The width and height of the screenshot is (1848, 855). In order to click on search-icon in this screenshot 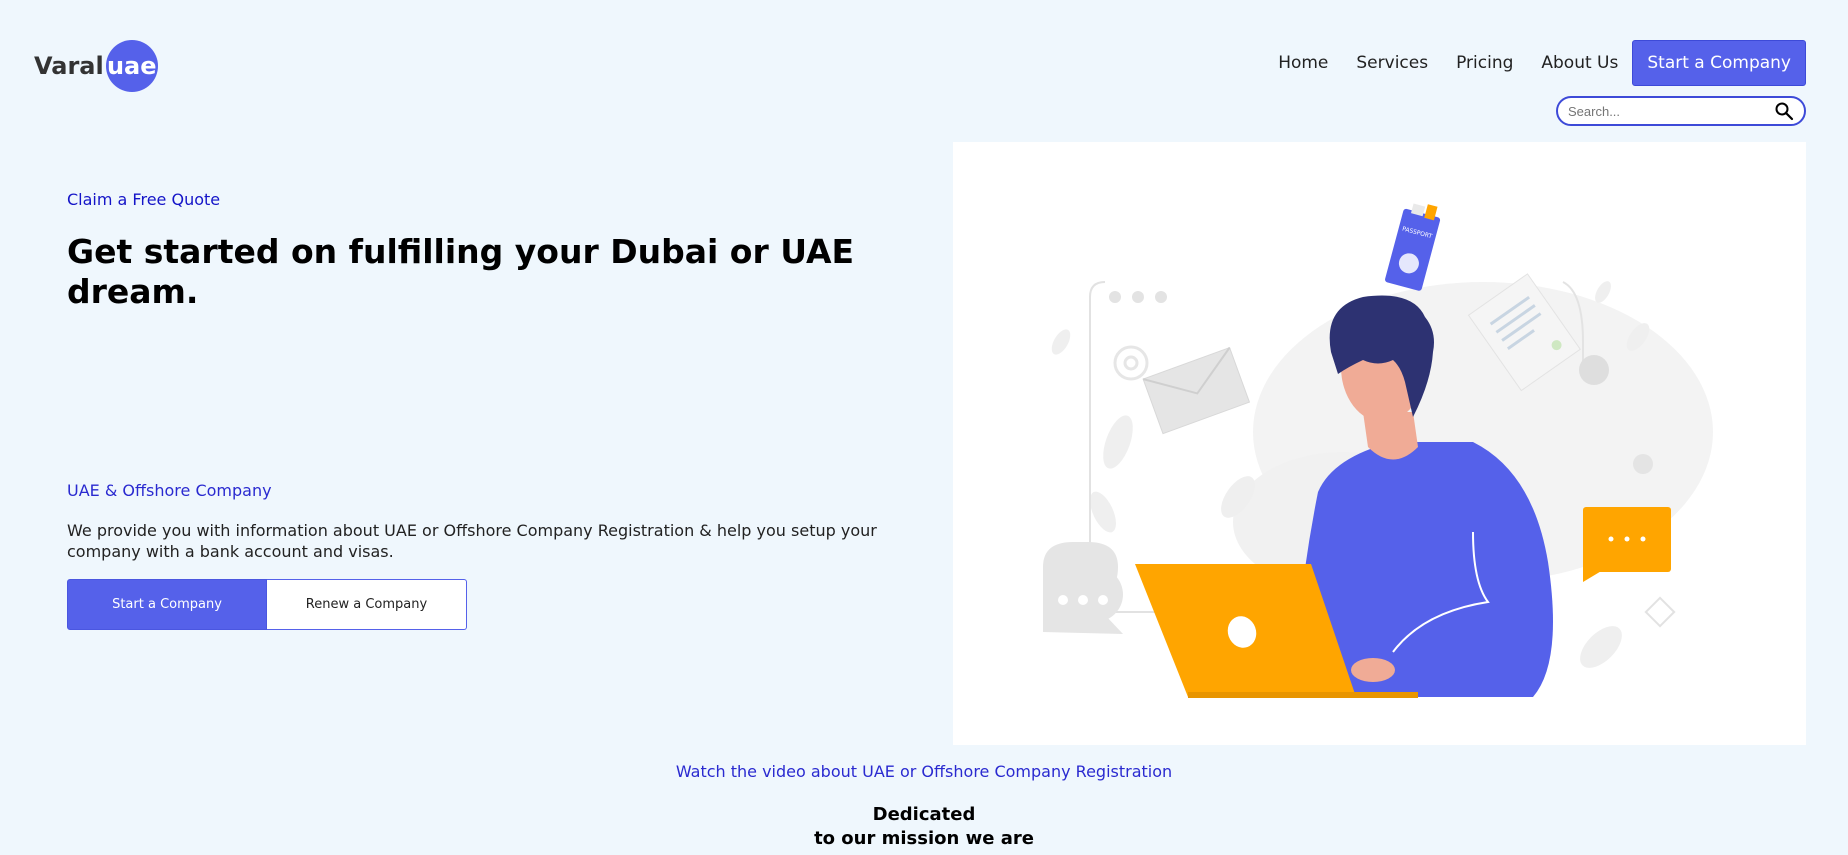, I will do `click(1784, 111)`.